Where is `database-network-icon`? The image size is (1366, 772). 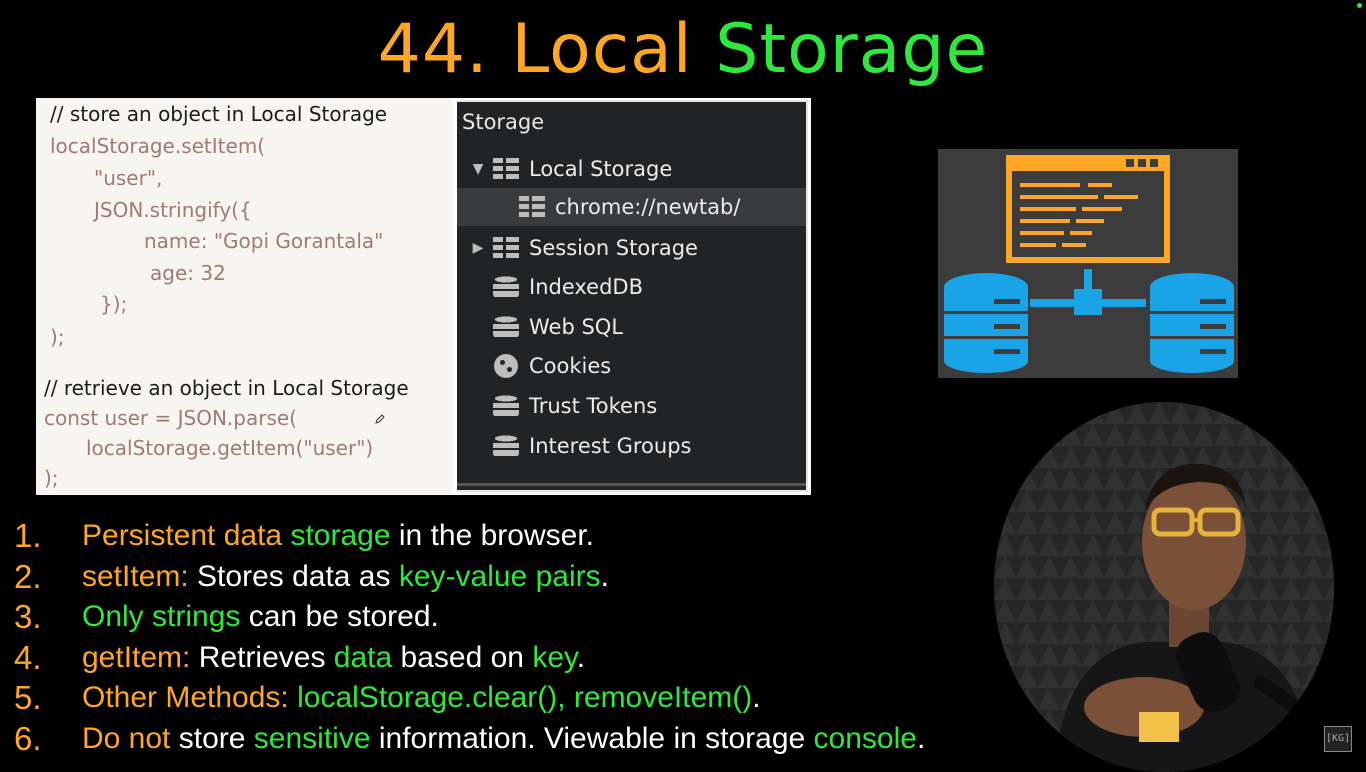
database-network-icon is located at coordinates (1089, 264).